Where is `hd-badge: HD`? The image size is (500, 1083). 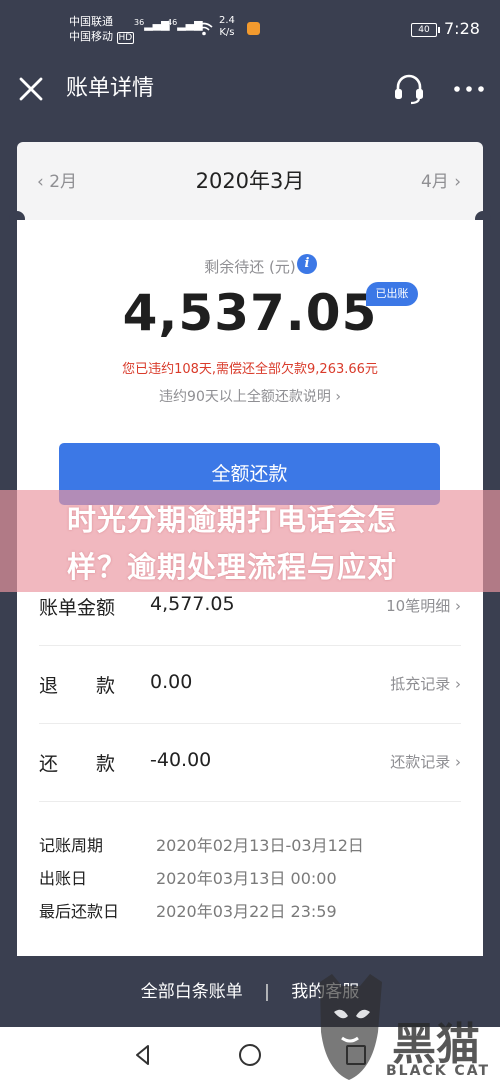 hd-badge: HD is located at coordinates (125, 38).